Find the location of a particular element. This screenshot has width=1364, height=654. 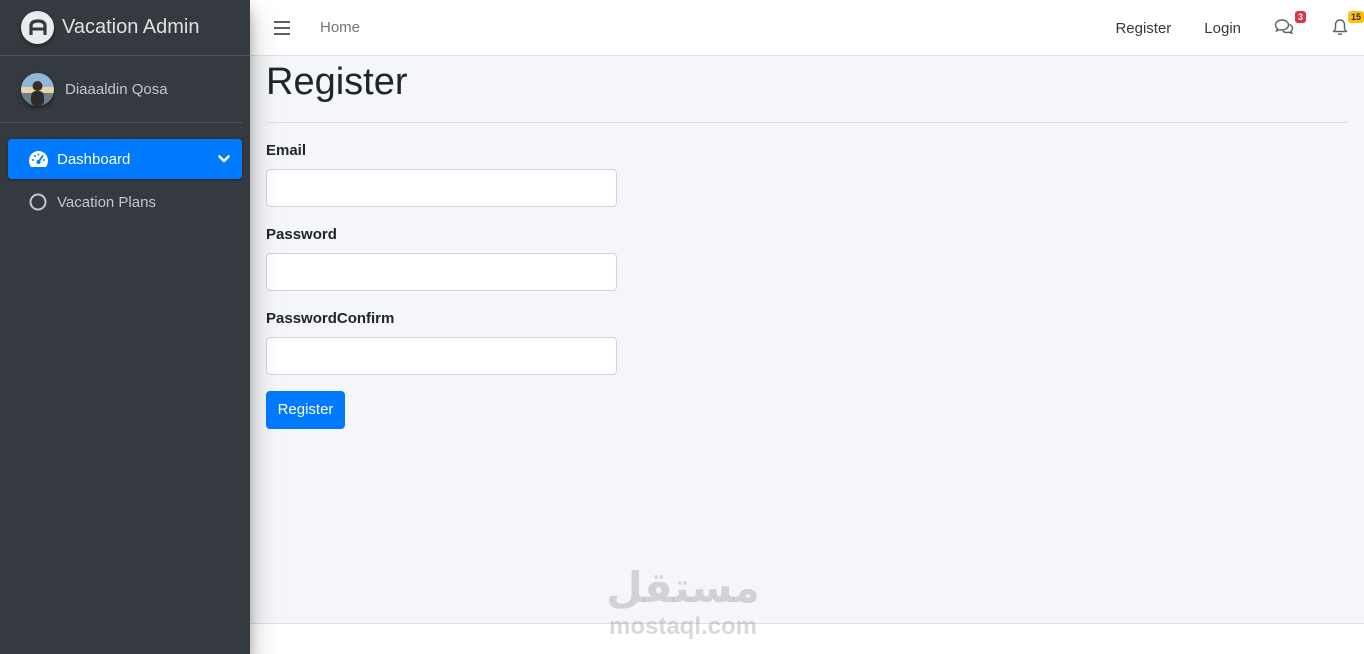

email-field is located at coordinates (441, 187).